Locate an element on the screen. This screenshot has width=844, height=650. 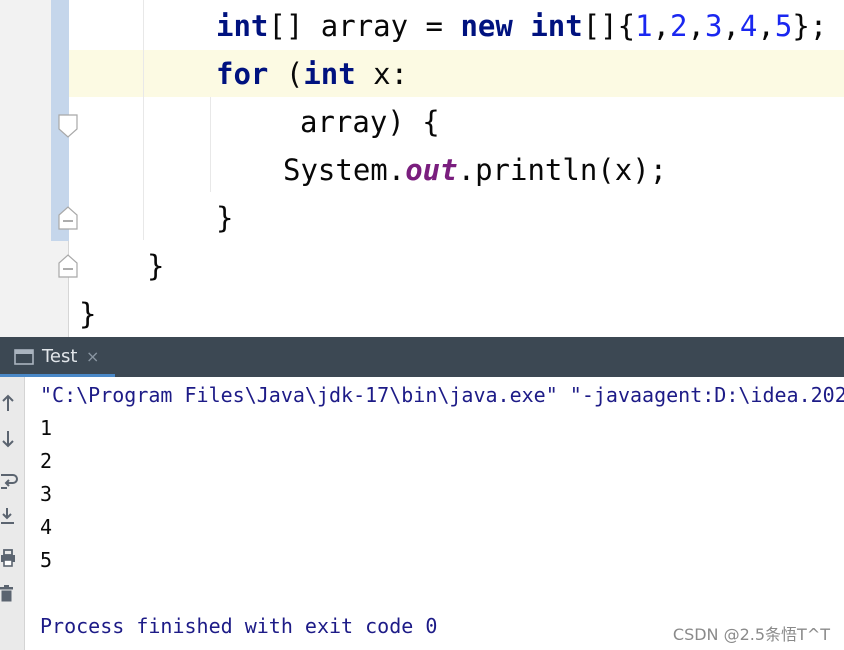
code-token: 2 is located at coordinates (679, 26).